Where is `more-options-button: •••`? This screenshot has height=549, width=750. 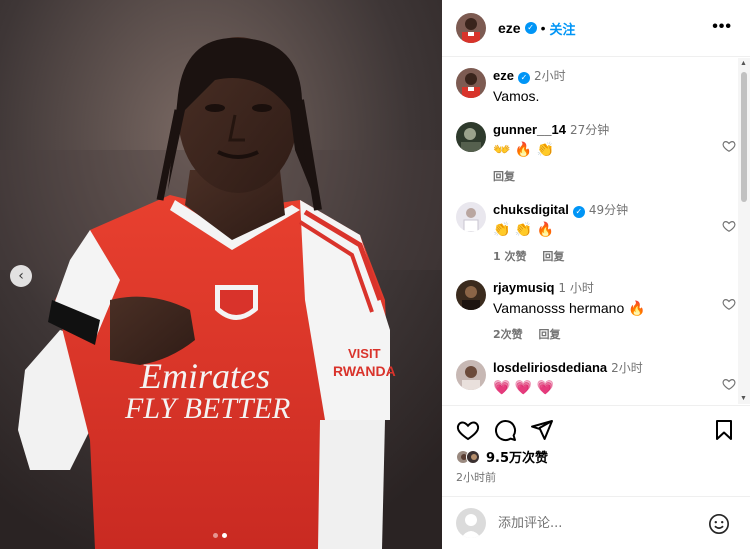 more-options-button: ••• is located at coordinates (722, 27).